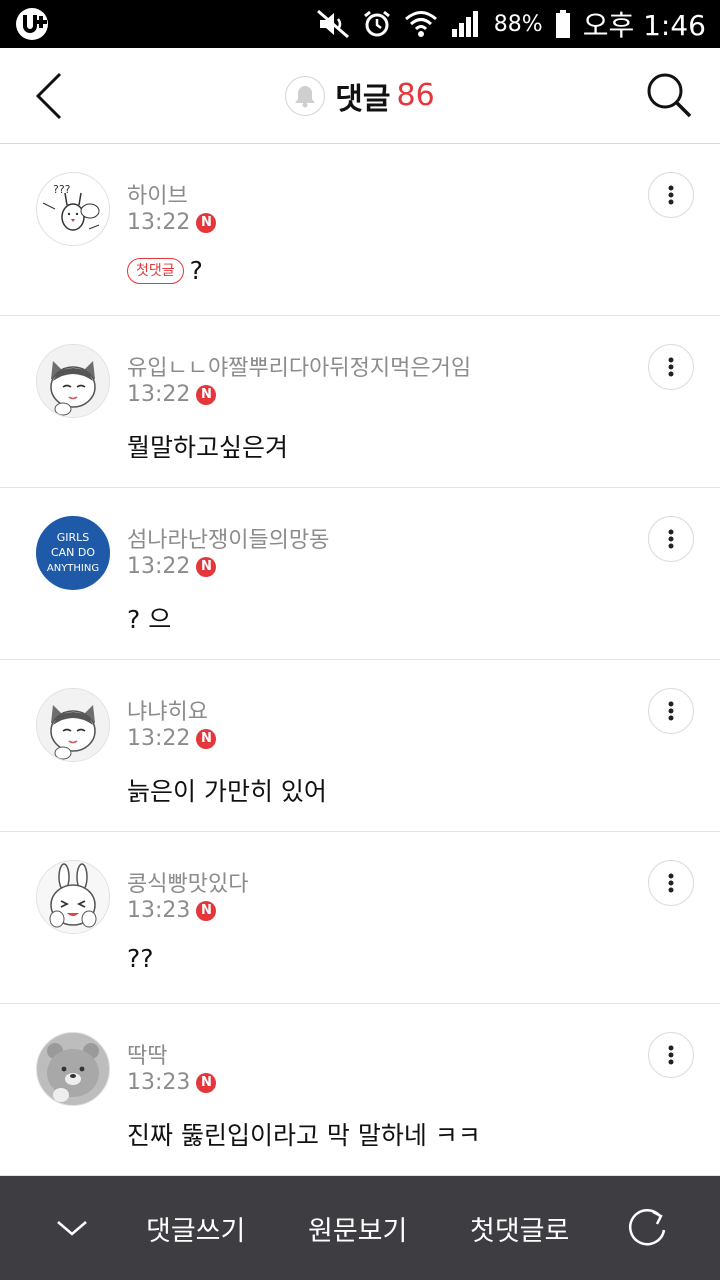  What do you see at coordinates (140, 958) in the screenshot?
I see `comment-text: ??` at bounding box center [140, 958].